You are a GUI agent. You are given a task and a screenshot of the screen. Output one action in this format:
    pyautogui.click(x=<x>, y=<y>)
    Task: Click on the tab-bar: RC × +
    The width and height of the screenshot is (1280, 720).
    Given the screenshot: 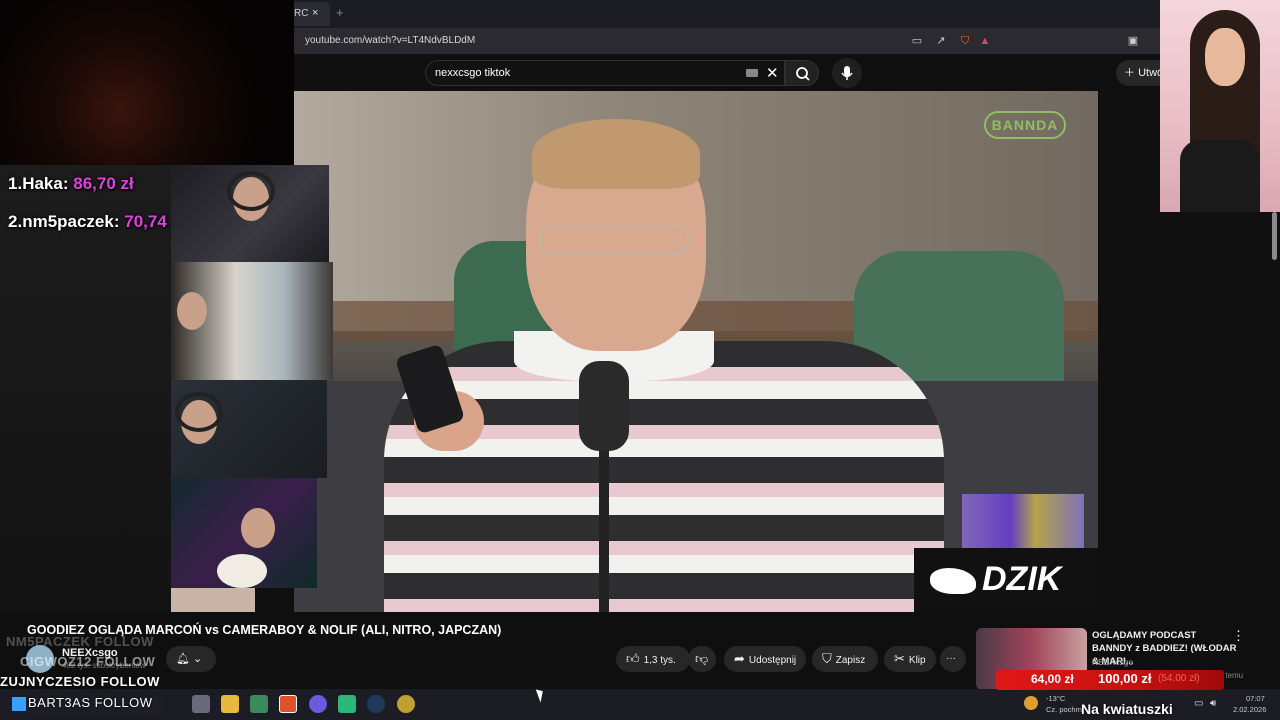 What is the action you would take?
    pyautogui.click(x=727, y=14)
    